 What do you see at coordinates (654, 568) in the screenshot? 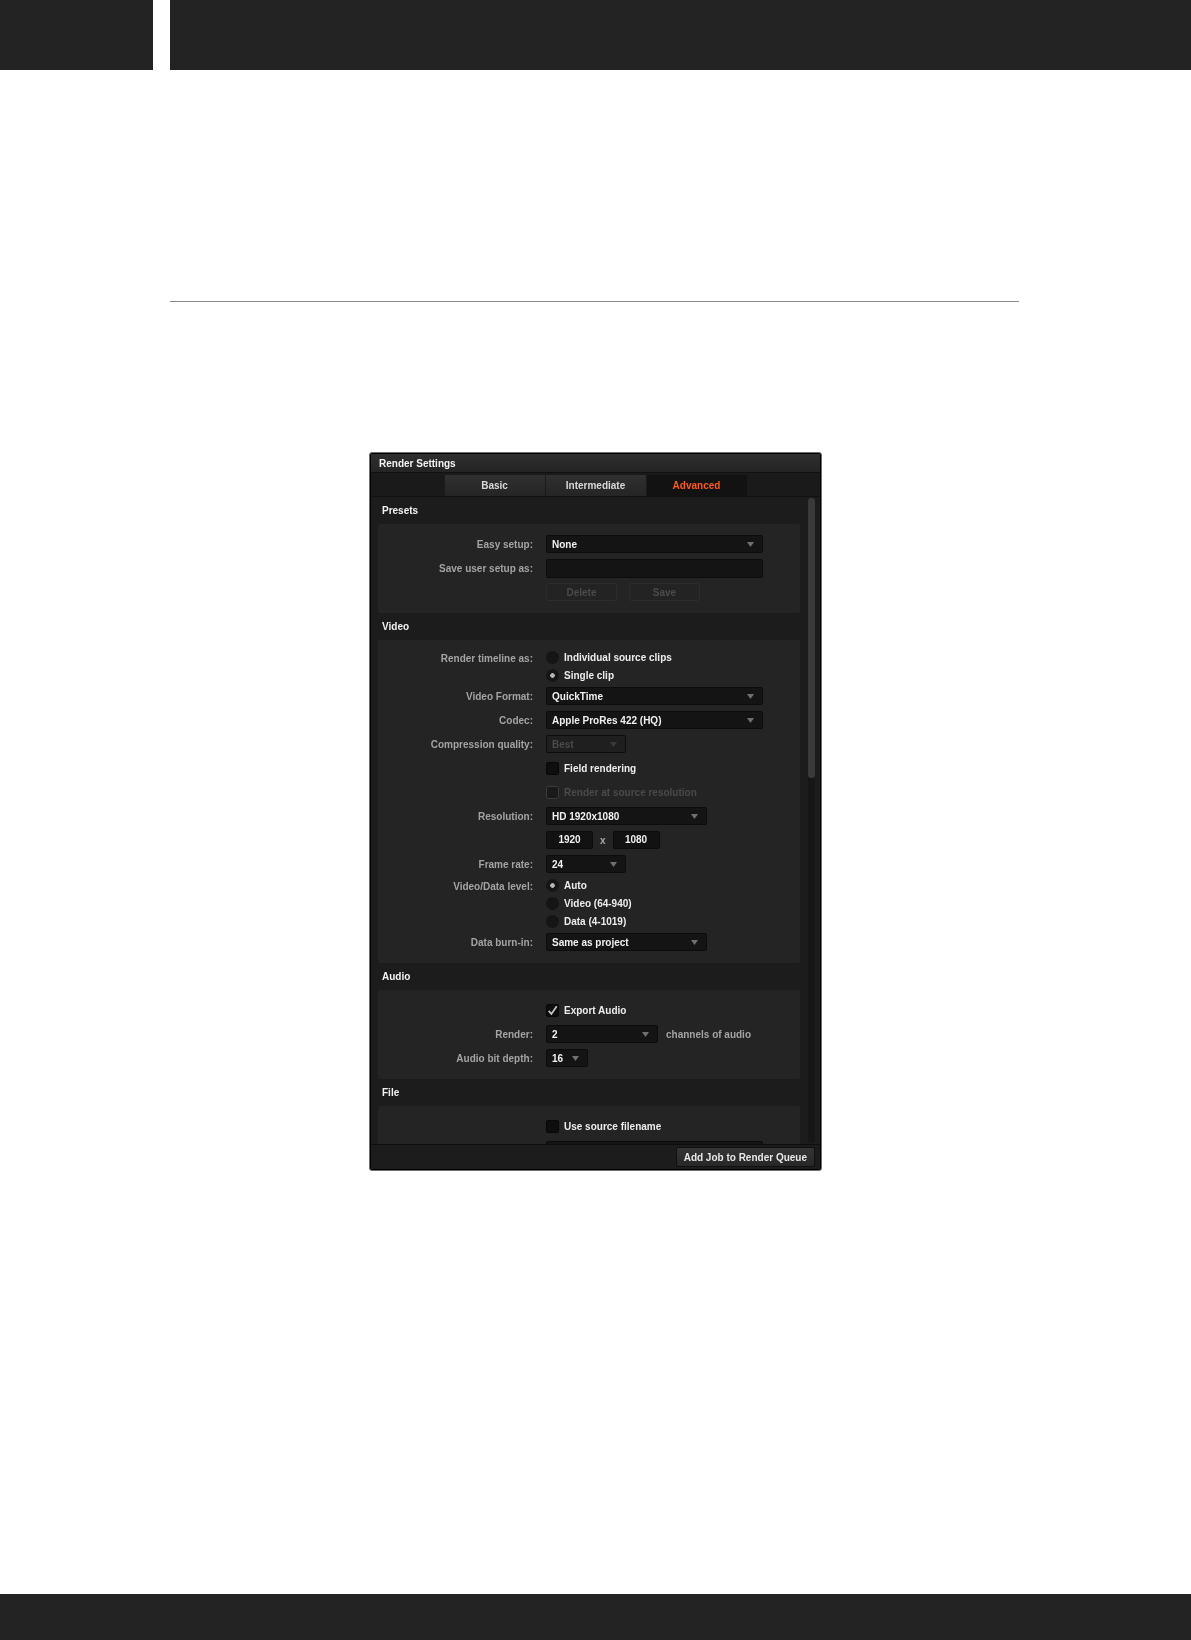
I see `text-field` at bounding box center [654, 568].